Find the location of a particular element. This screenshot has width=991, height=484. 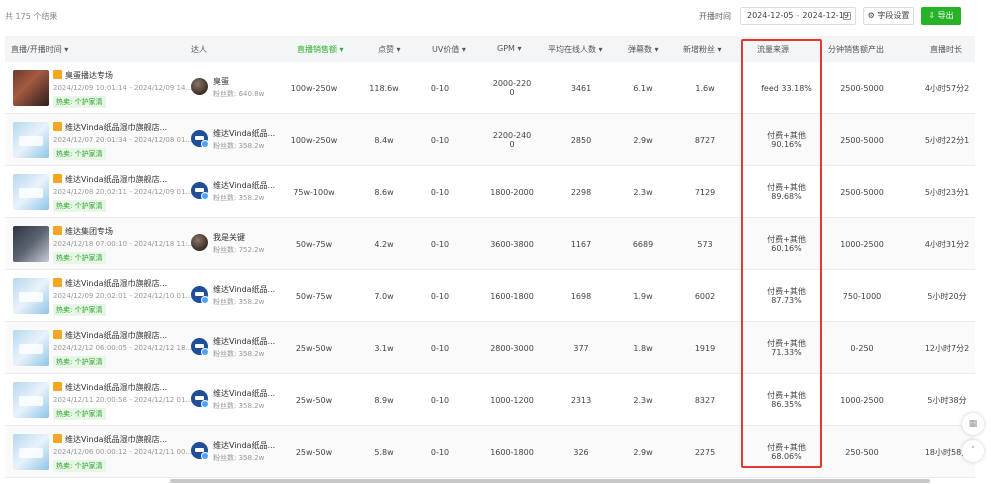

cell-gpm: 3600-3800 is located at coordinates (512, 244).